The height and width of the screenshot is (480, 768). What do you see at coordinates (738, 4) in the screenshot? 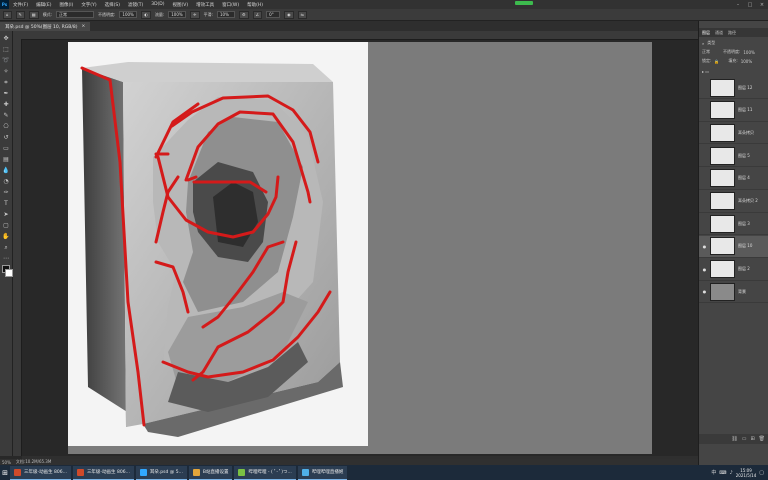
I see `minimize-icon: –` at bounding box center [738, 4].